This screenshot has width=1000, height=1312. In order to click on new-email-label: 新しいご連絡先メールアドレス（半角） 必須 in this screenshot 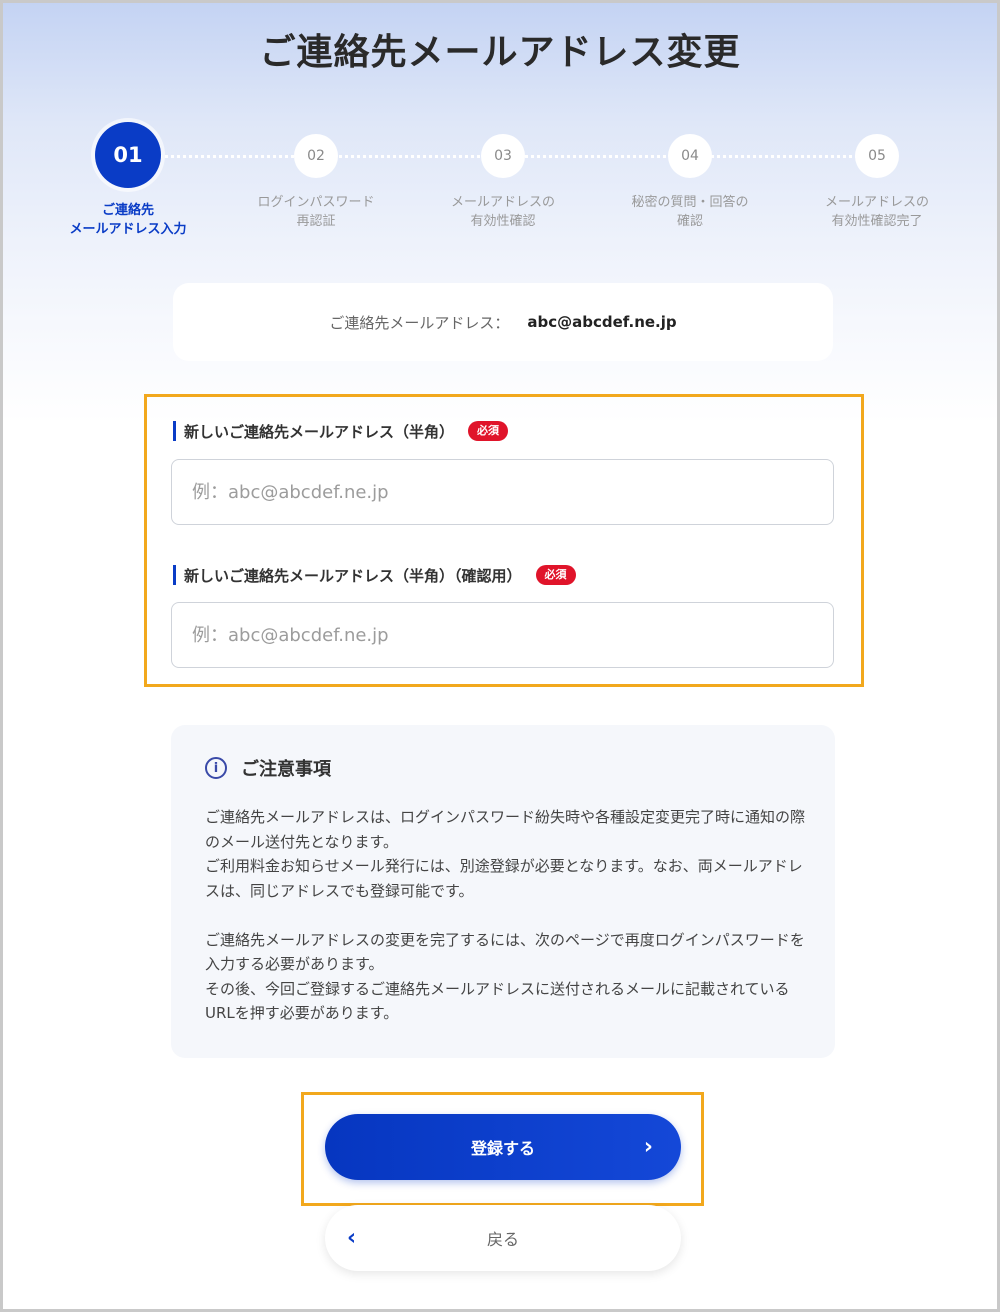, I will do `click(341, 431)`.